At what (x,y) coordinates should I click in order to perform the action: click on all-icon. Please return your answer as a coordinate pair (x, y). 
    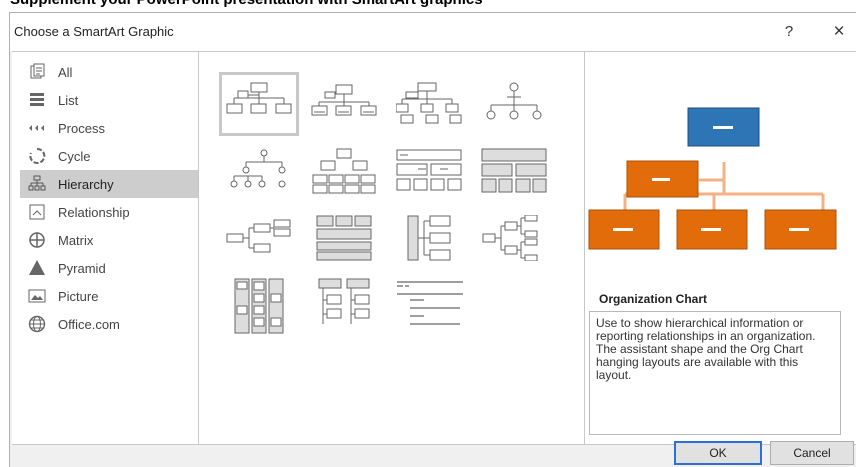
    Looking at the image, I should click on (37, 72).